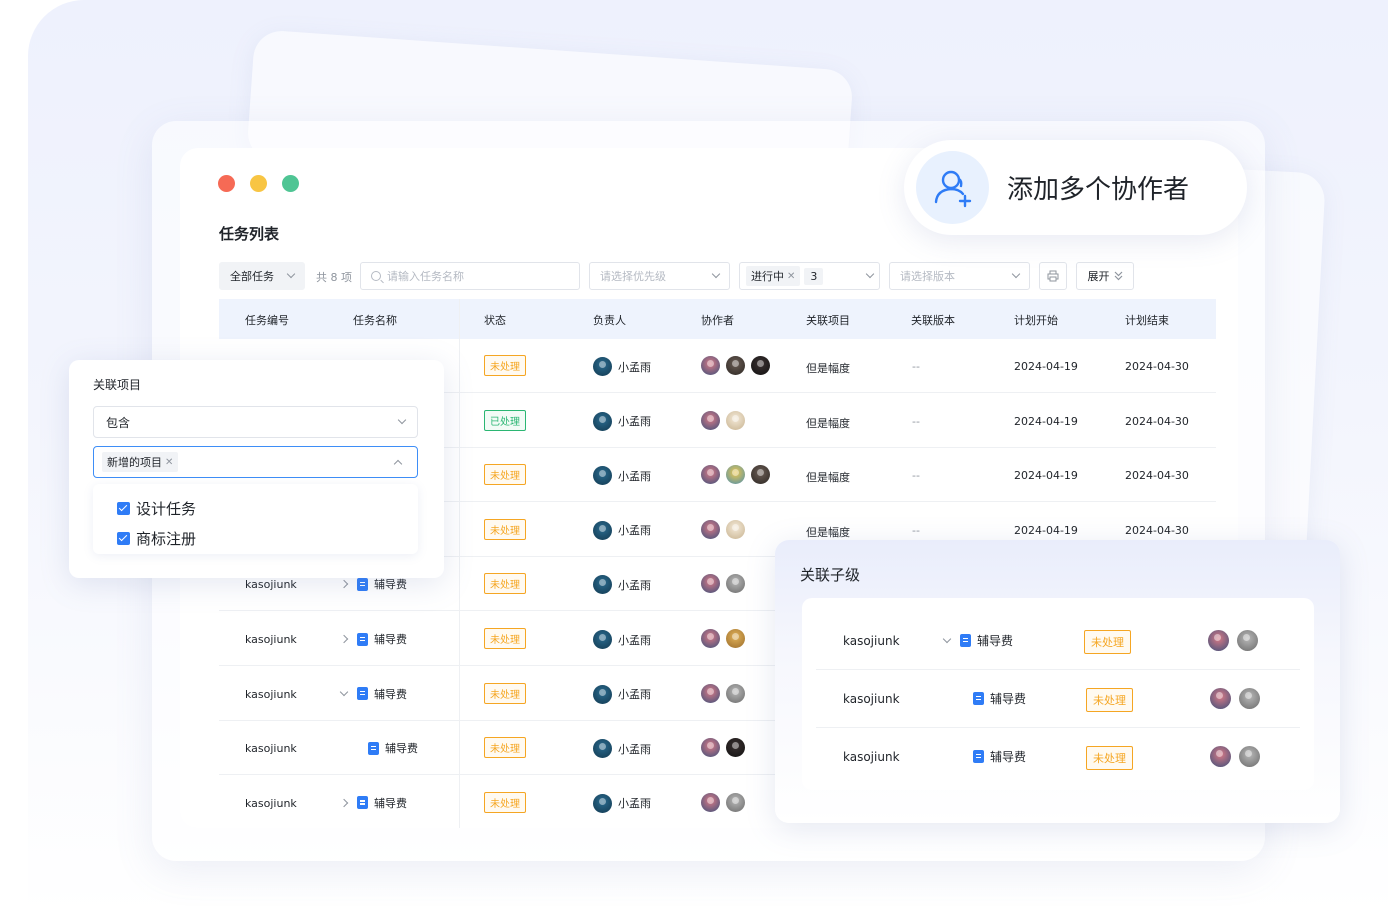  I want to click on related-version: --, so click(916, 530).